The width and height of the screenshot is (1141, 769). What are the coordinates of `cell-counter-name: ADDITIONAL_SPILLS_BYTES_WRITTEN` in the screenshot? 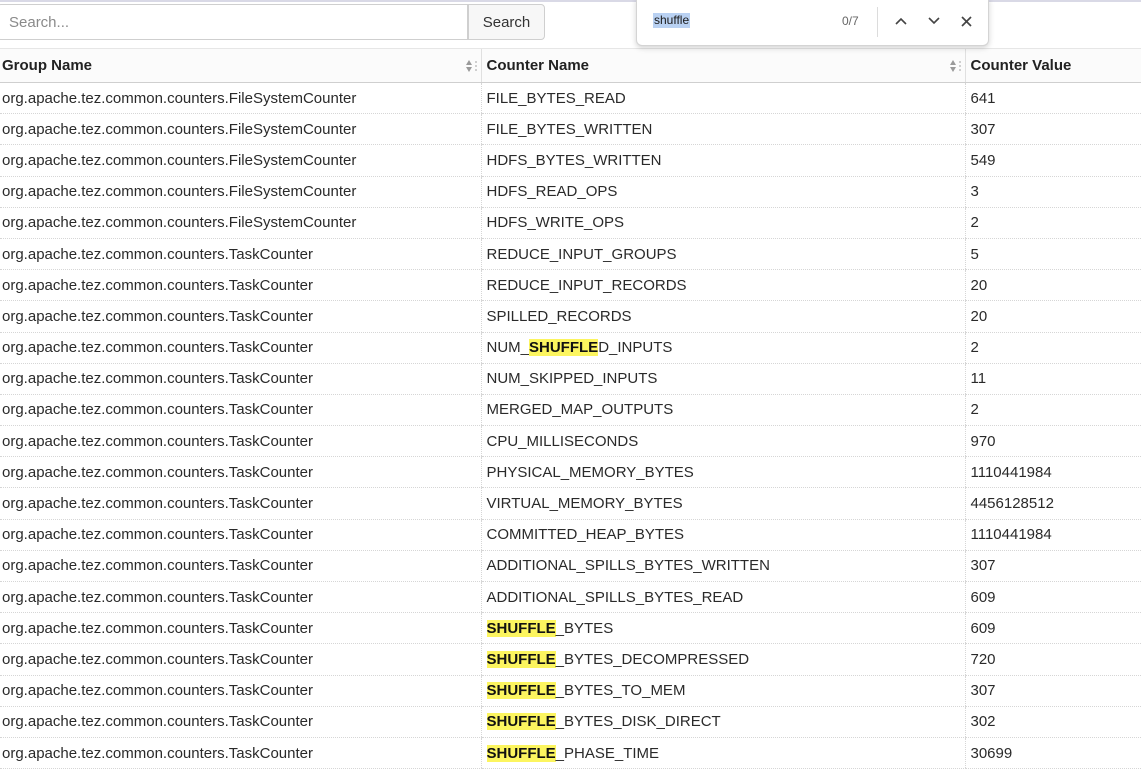 It's located at (722, 566).